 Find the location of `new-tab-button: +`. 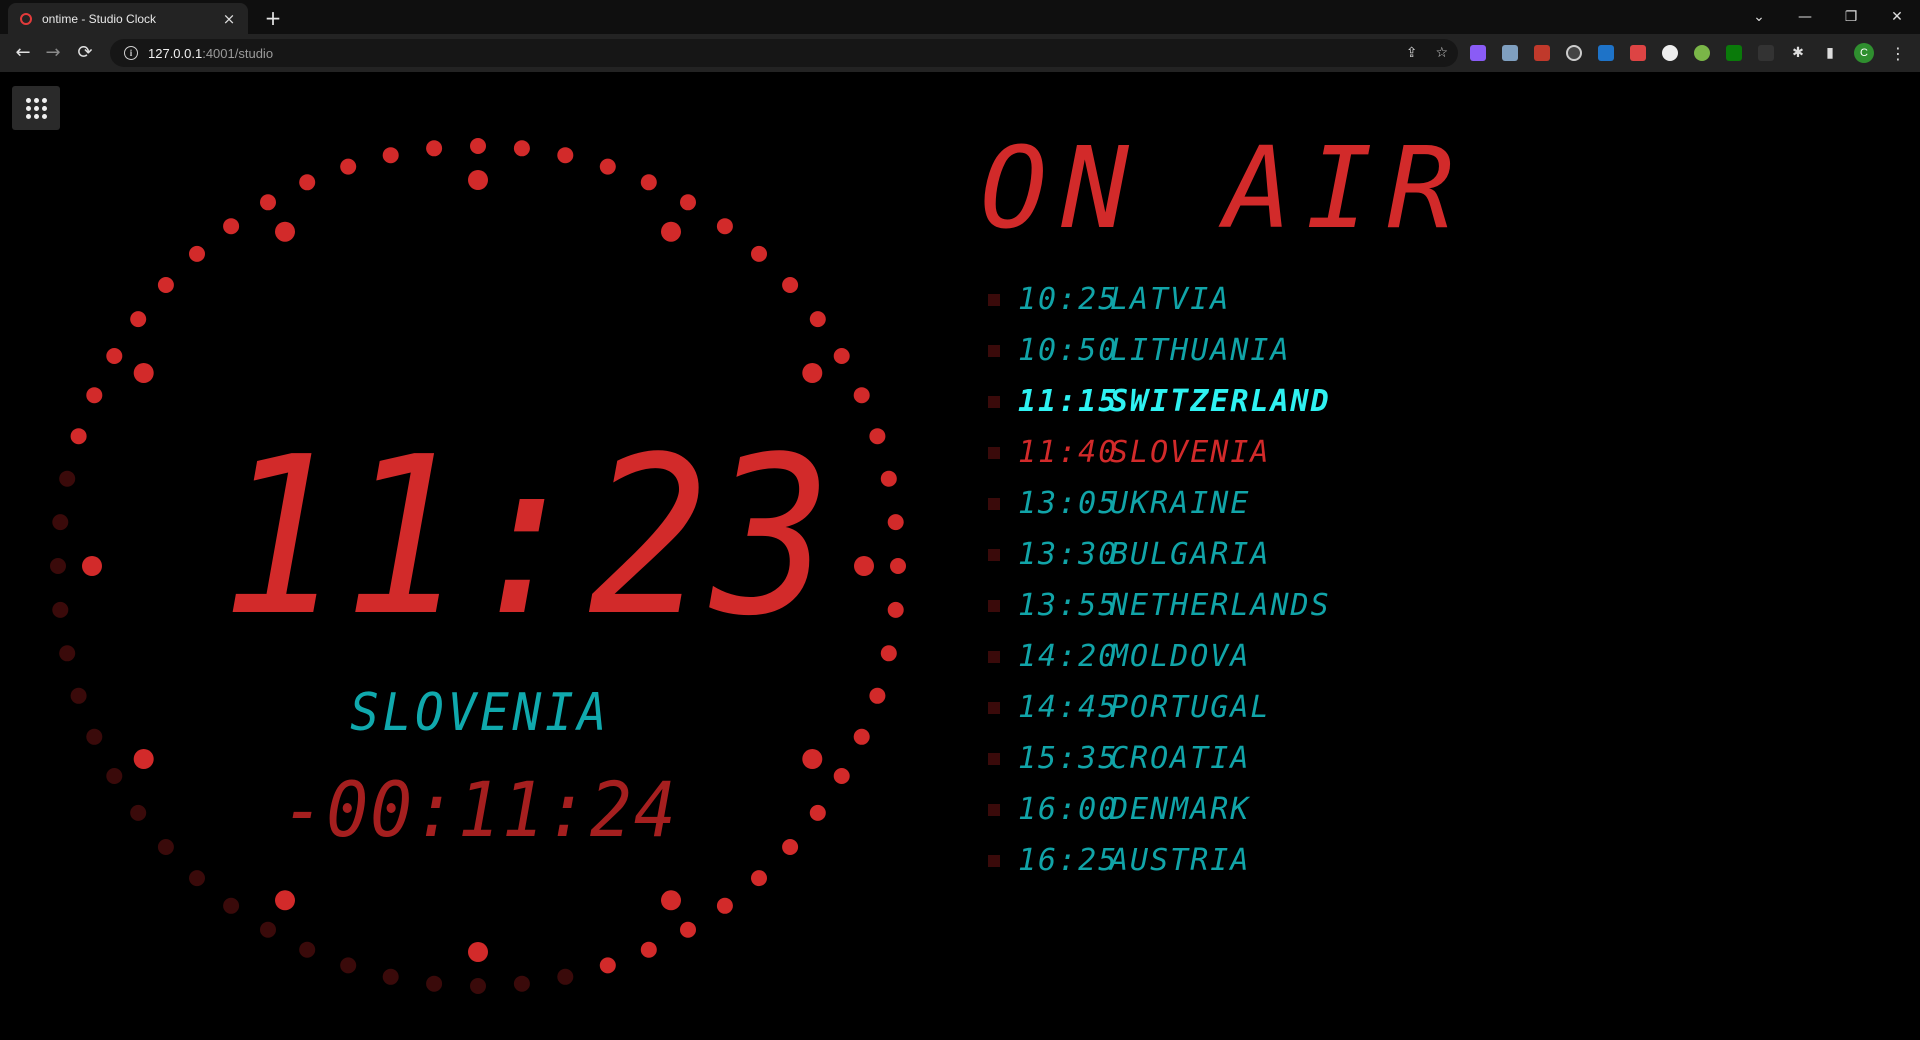

new-tab-button: + is located at coordinates (273, 18).